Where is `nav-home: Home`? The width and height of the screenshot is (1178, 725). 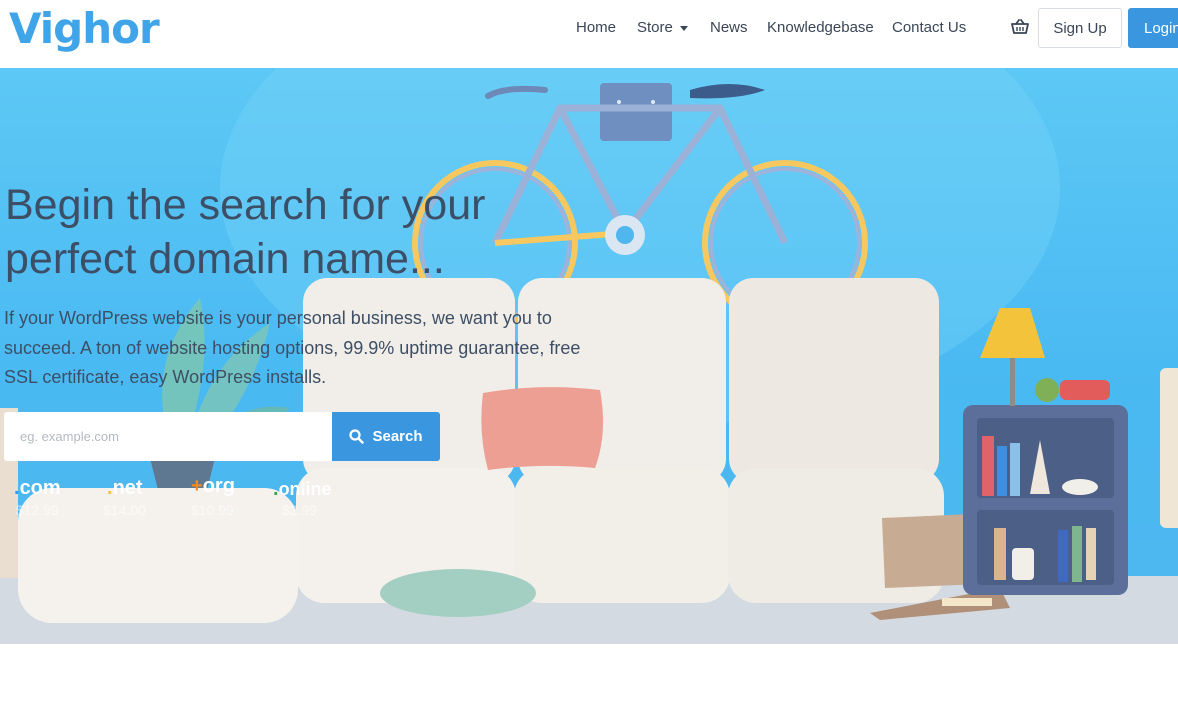 nav-home: Home is located at coordinates (596, 27).